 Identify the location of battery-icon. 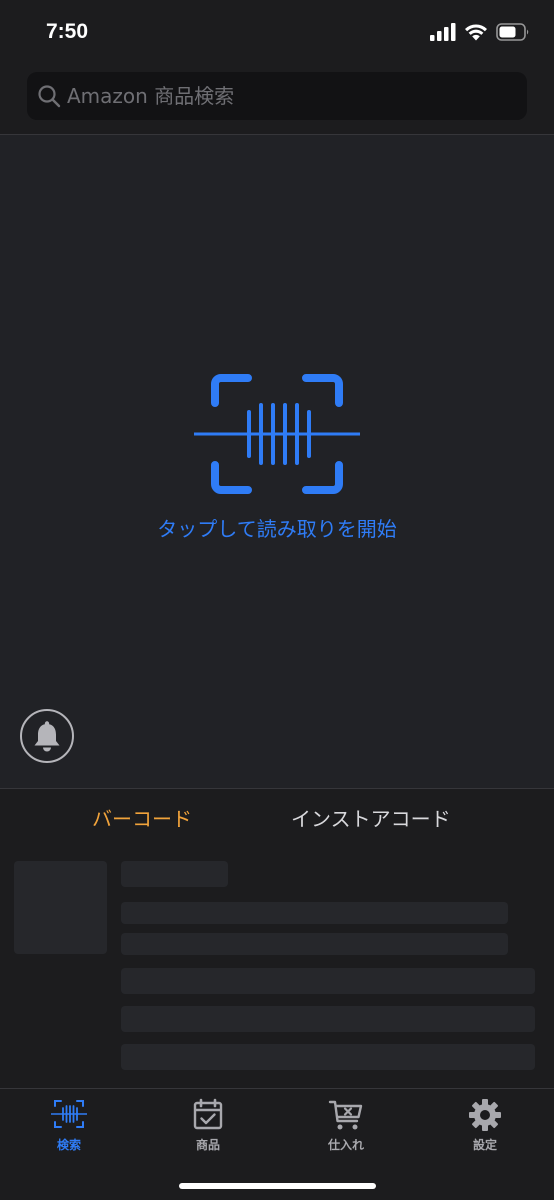
(512, 32).